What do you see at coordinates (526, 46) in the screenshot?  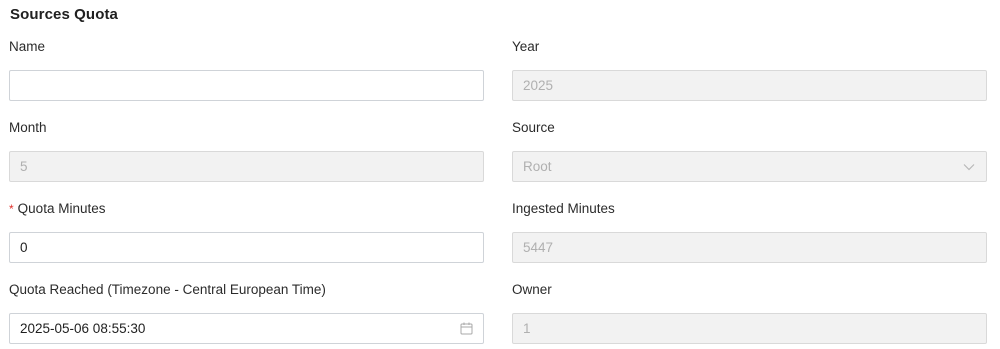 I see `year-label: Year` at bounding box center [526, 46].